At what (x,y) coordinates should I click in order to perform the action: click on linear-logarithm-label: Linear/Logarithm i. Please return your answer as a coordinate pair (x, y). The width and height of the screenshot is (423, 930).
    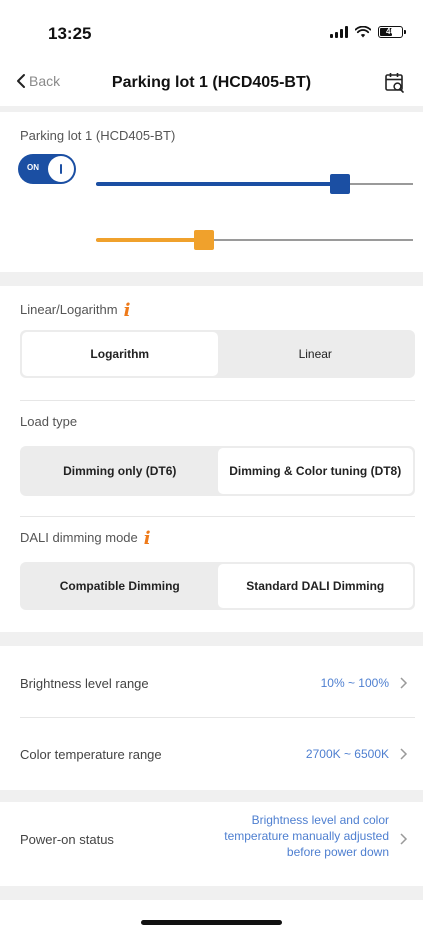
    Looking at the image, I should click on (75, 310).